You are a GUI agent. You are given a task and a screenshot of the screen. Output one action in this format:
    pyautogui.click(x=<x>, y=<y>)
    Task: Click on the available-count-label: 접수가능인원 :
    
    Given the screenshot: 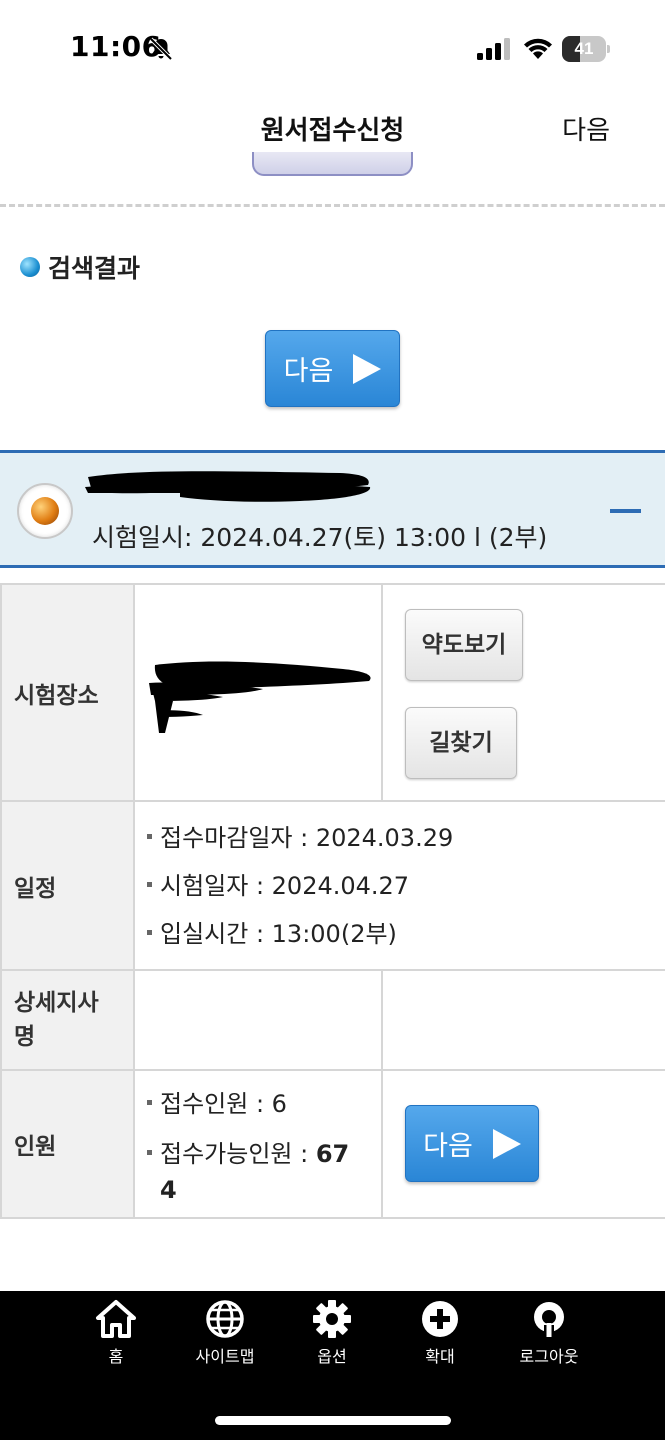 What is the action you would take?
    pyautogui.click(x=238, y=1154)
    